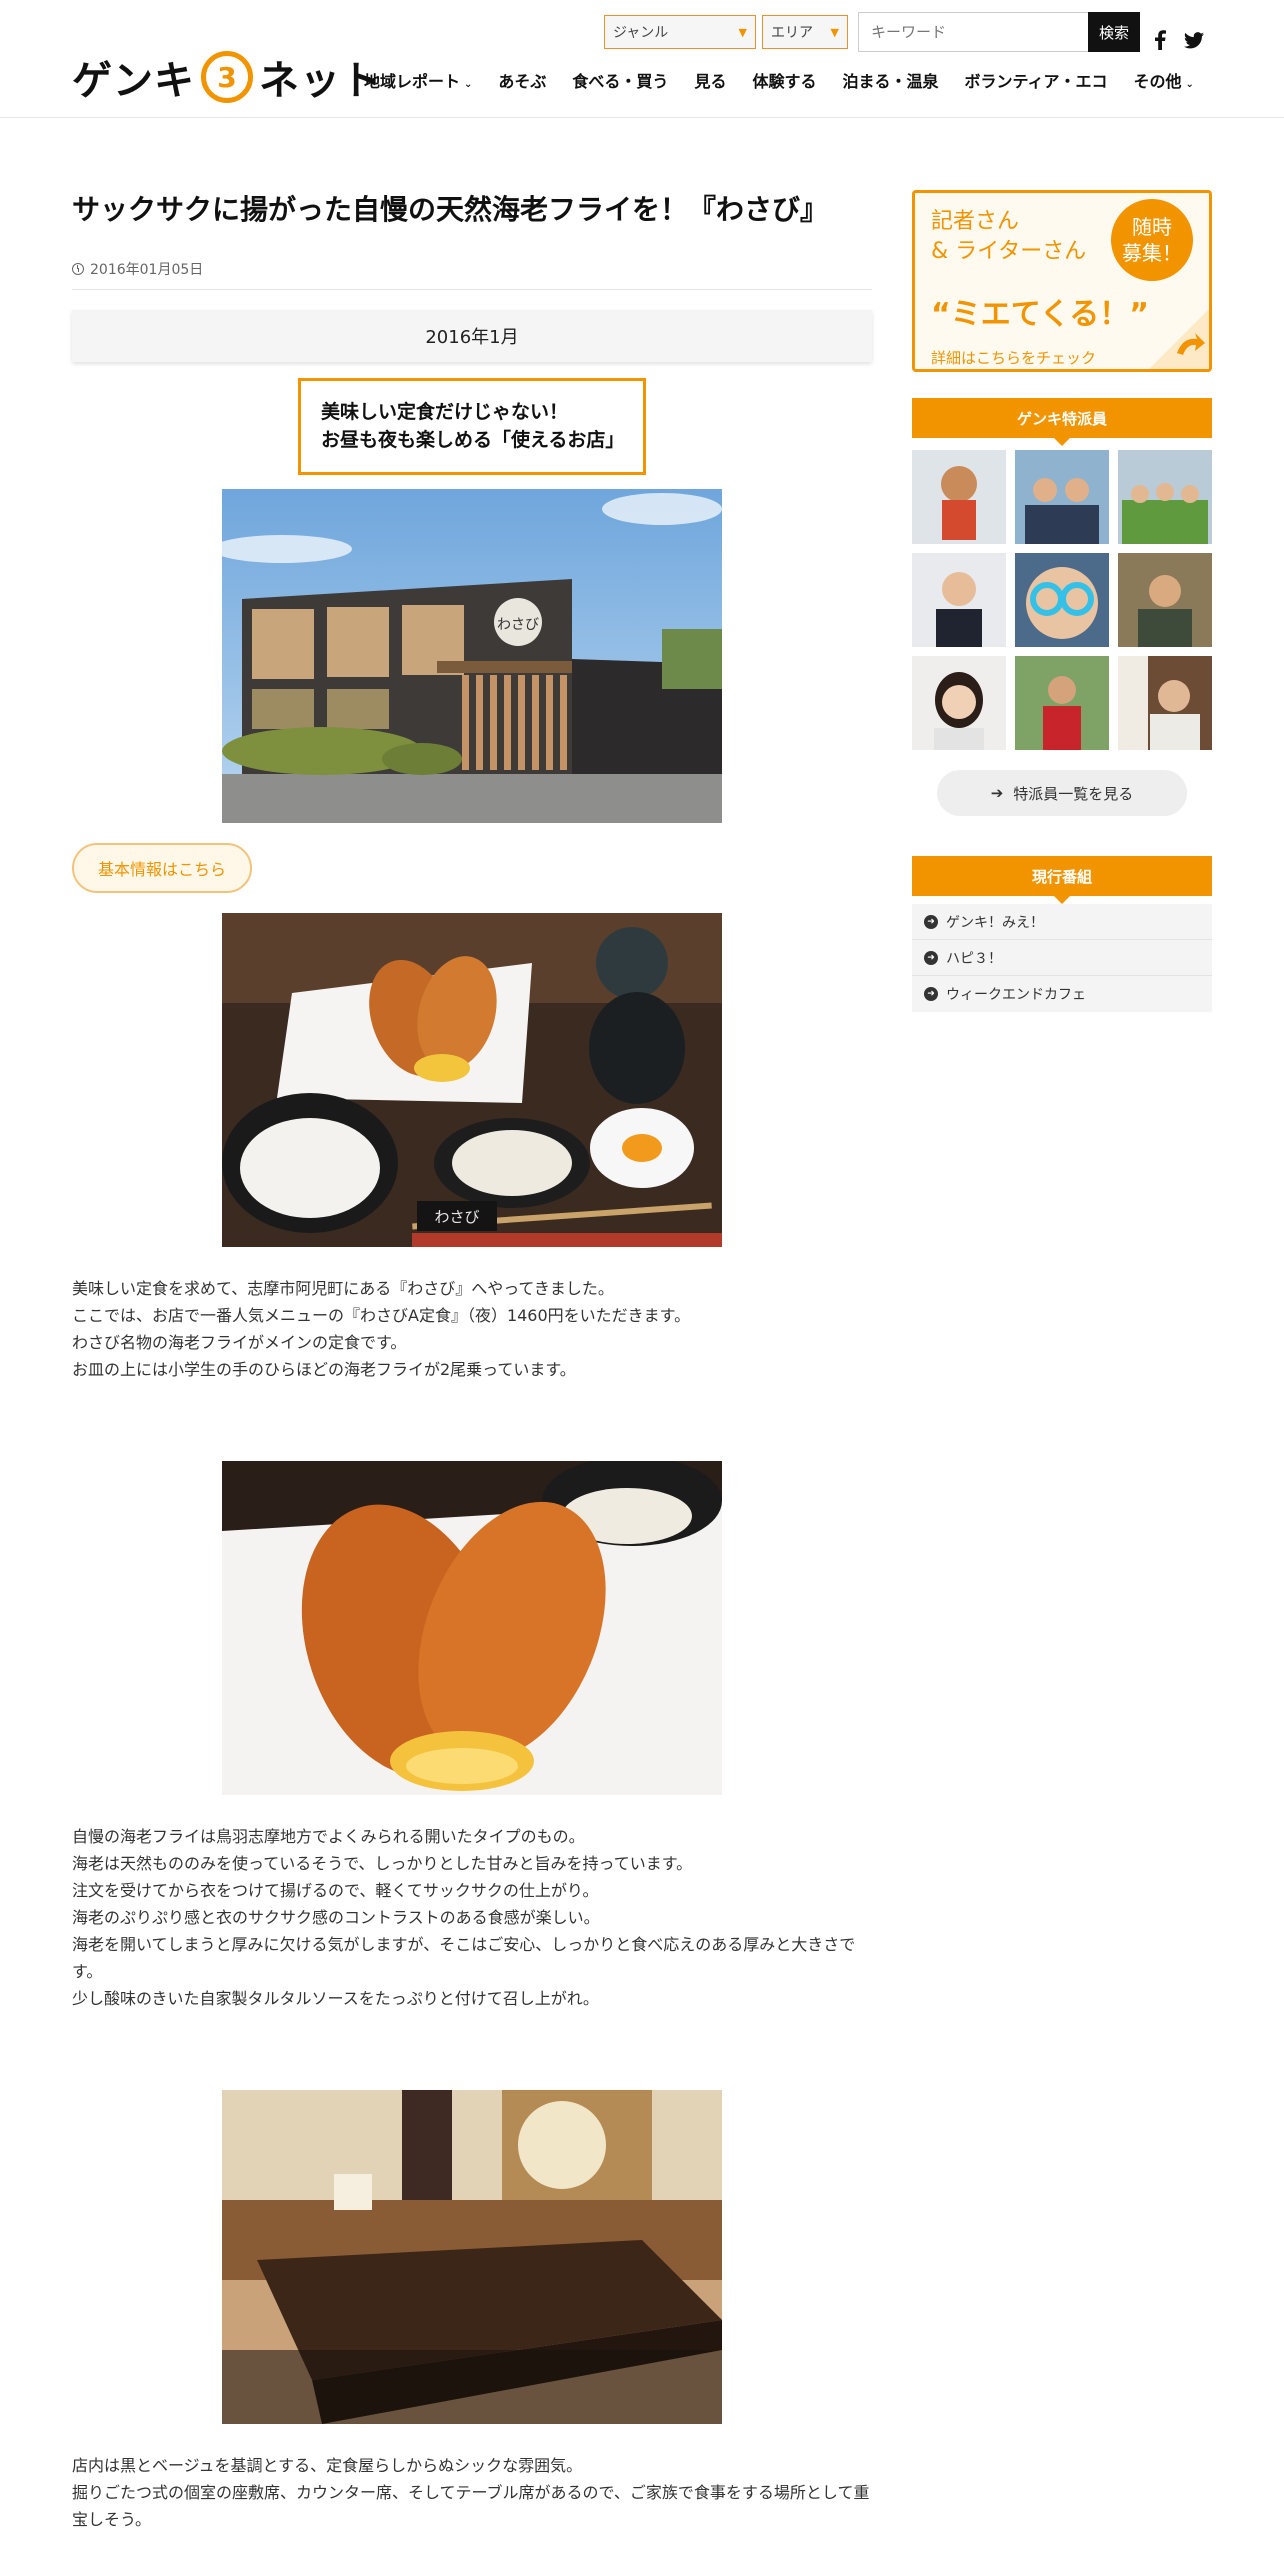 The image size is (1284, 2568). I want to click on reporters-list-button: ➔ 特派員一覧を見る, so click(1062, 793).